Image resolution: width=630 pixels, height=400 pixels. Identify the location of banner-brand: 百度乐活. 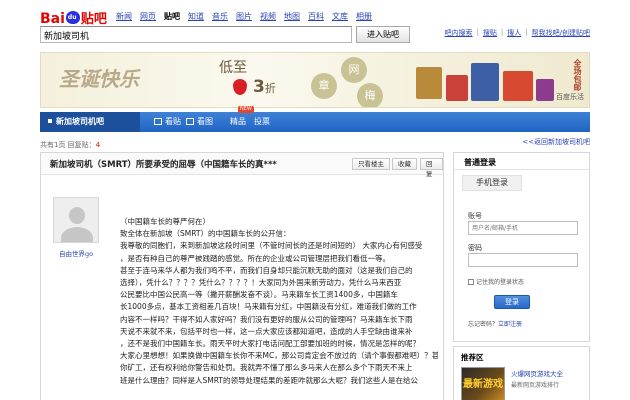
(570, 97).